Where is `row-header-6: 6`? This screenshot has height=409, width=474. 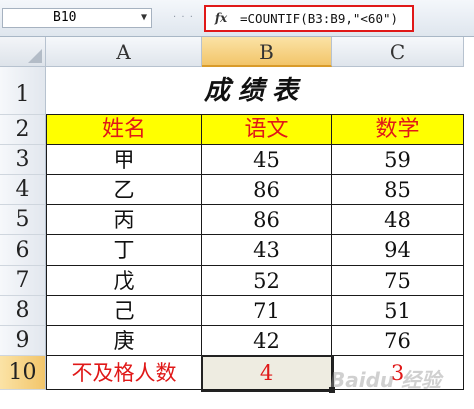 row-header-6: 6 is located at coordinates (23, 250).